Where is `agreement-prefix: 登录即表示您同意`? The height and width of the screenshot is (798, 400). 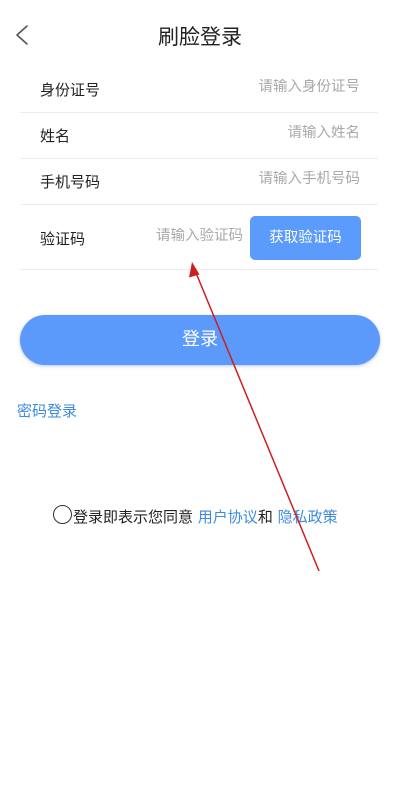
agreement-prefix: 登录即表示您同意 is located at coordinates (133, 517).